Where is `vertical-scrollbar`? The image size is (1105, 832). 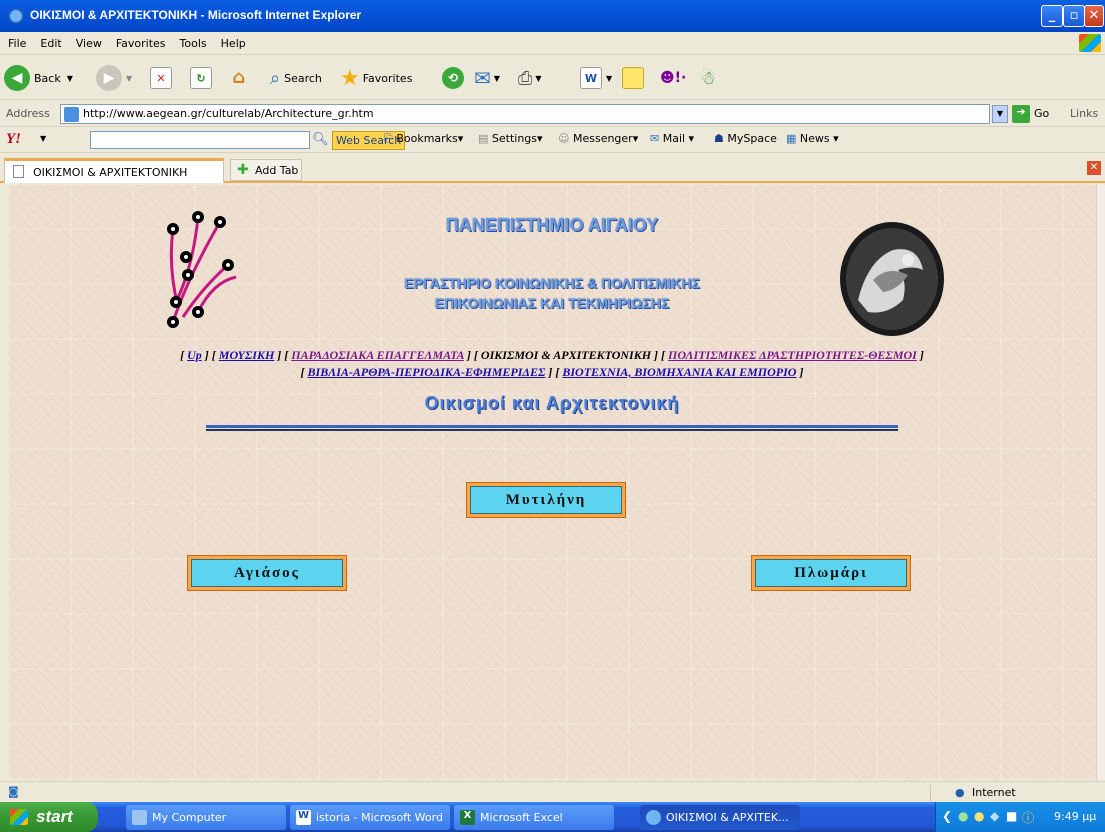
vertical-scrollbar is located at coordinates (1100, 482).